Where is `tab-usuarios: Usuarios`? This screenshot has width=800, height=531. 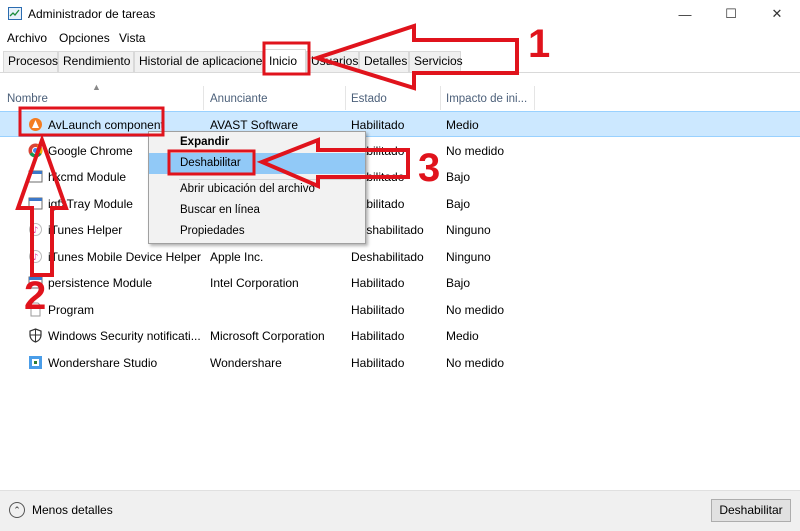 tab-usuarios: Usuarios is located at coordinates (332, 61).